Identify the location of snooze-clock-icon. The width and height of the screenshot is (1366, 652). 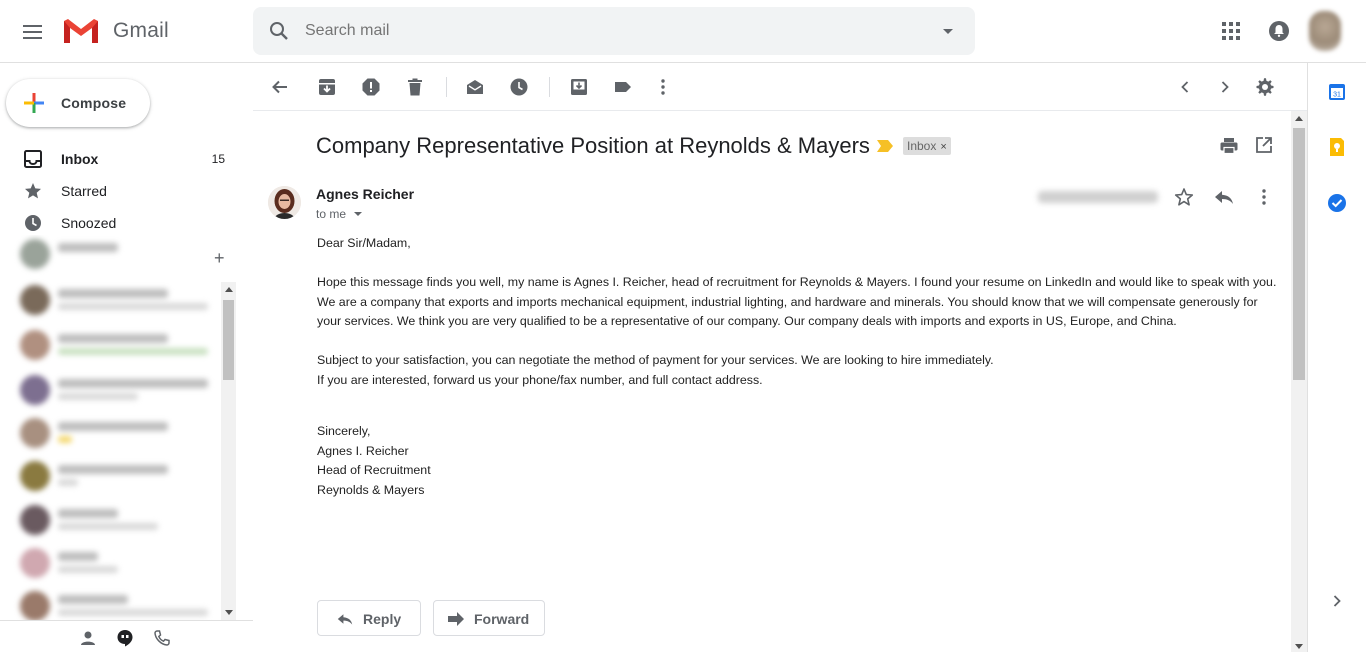
(519, 87).